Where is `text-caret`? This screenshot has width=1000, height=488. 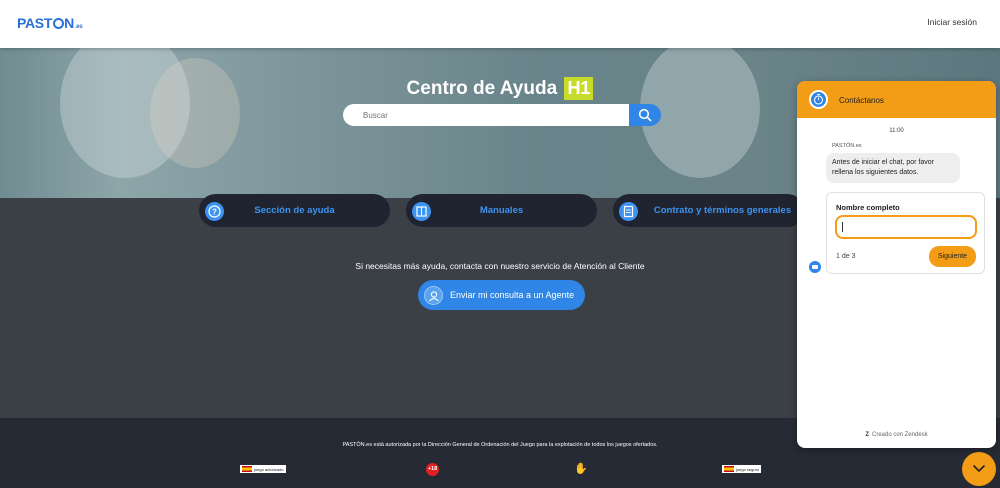 text-caret is located at coordinates (842, 227).